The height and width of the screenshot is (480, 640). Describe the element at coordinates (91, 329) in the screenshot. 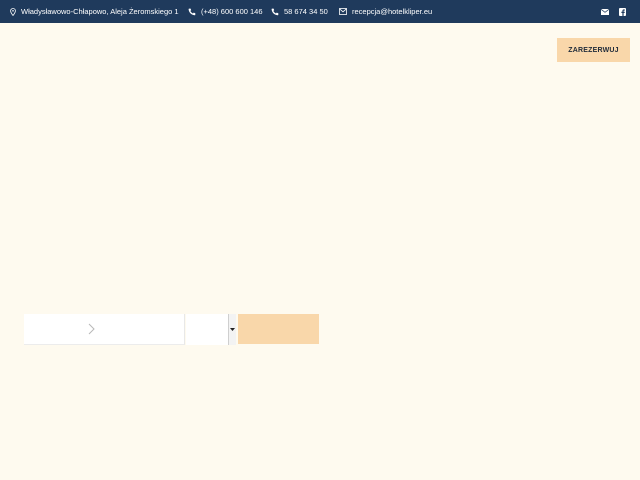

I see `chevron-right-icon` at that location.